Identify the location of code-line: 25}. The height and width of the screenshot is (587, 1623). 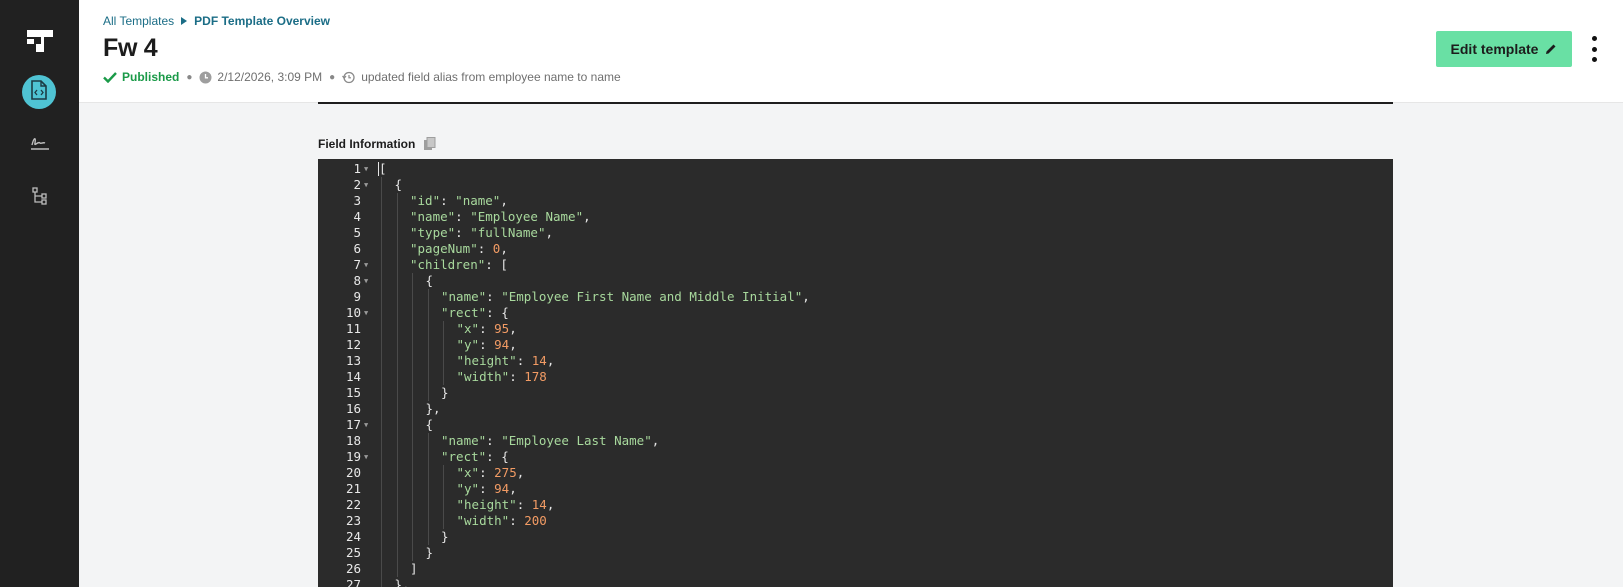
(855, 553).